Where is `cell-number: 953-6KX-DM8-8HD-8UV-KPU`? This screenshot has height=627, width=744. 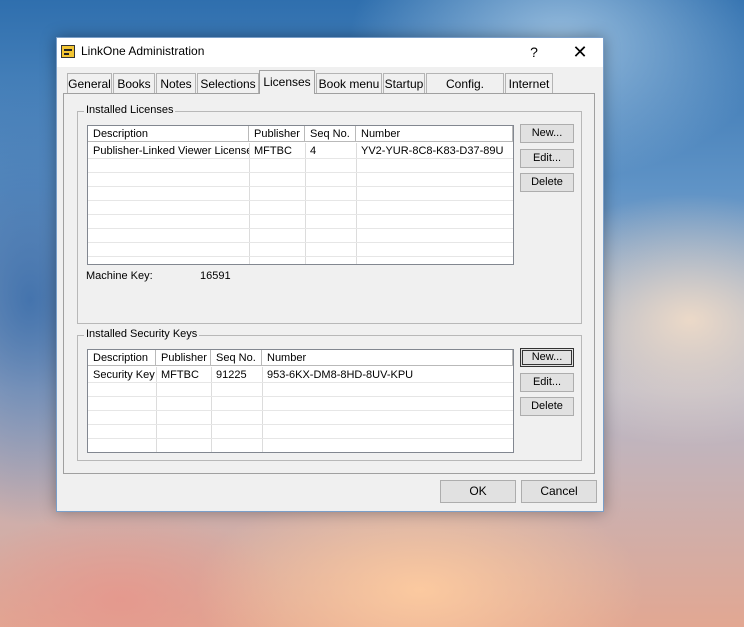 cell-number: 953-6KX-DM8-8HD-8UV-KPU is located at coordinates (340, 375).